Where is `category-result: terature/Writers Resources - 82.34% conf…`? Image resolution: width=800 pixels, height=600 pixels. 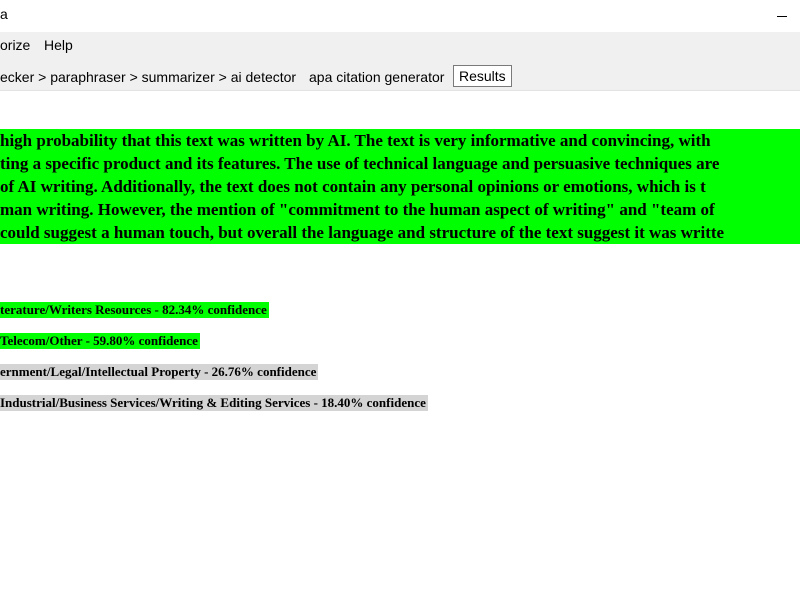 category-result: terature/Writers Resources - 82.34% conf… is located at coordinates (134, 310).